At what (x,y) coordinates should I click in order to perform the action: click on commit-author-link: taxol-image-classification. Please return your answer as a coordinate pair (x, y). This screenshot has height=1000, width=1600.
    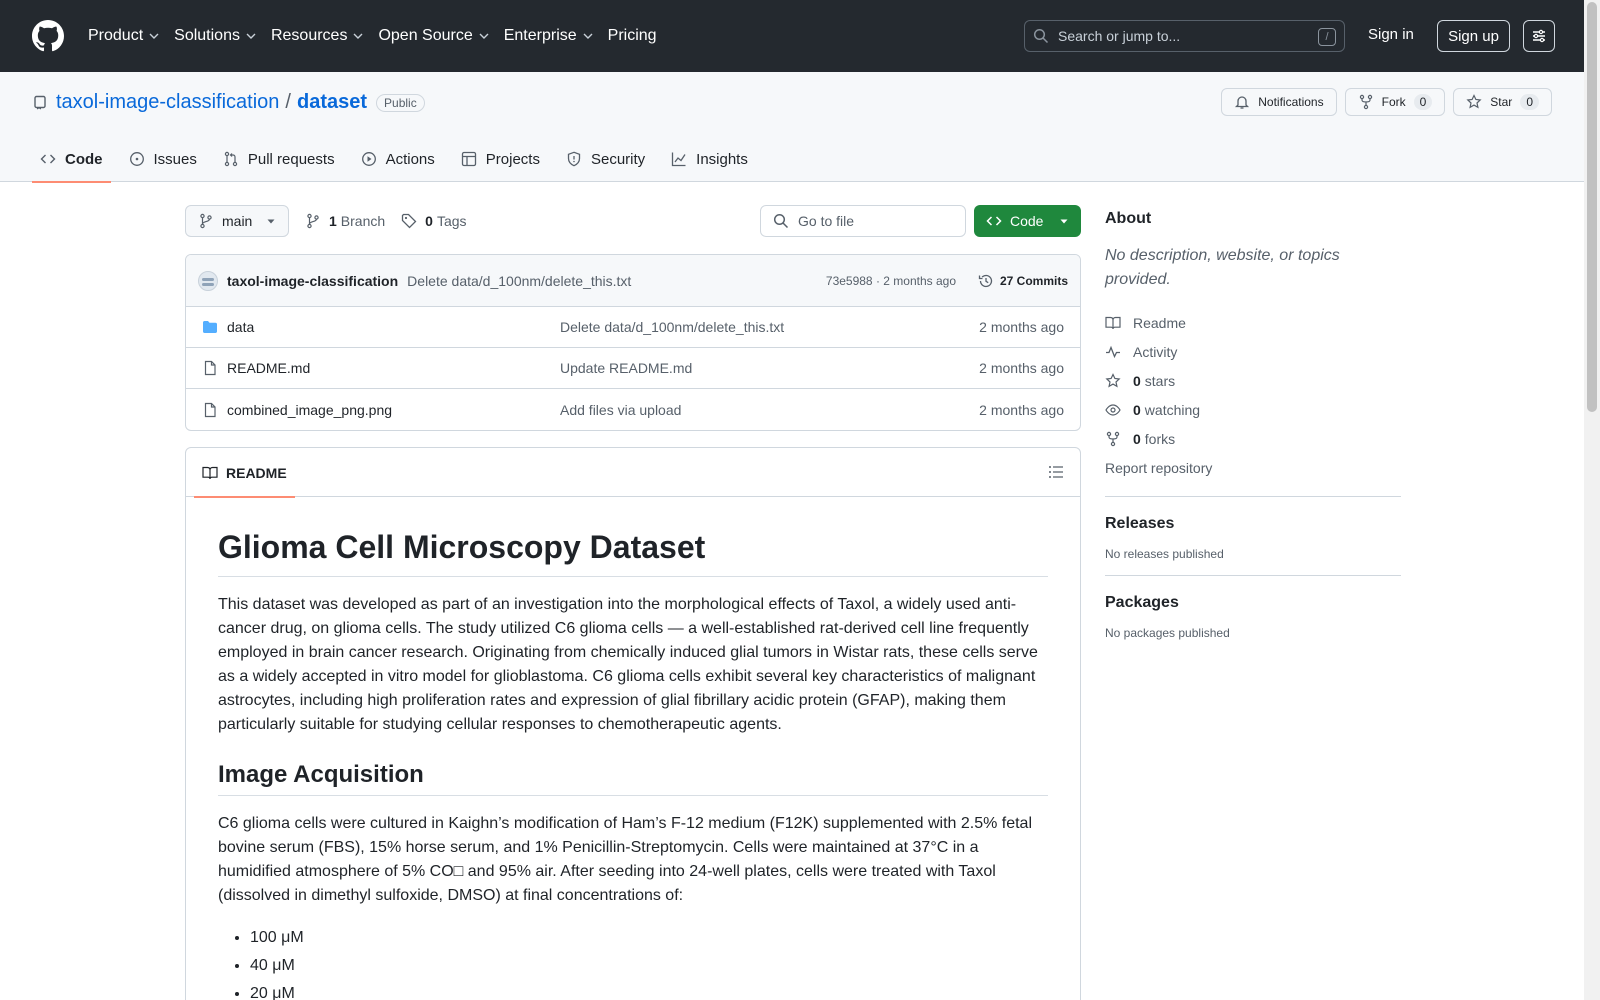
    Looking at the image, I should click on (312, 281).